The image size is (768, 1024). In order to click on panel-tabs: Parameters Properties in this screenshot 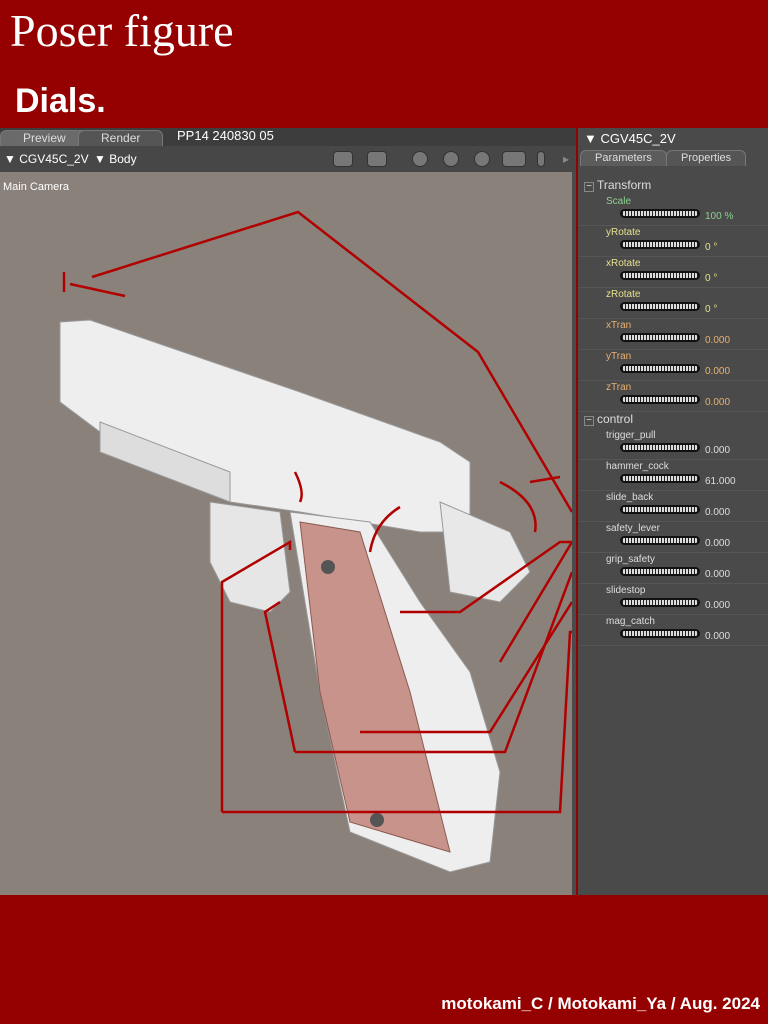, I will do `click(673, 158)`.